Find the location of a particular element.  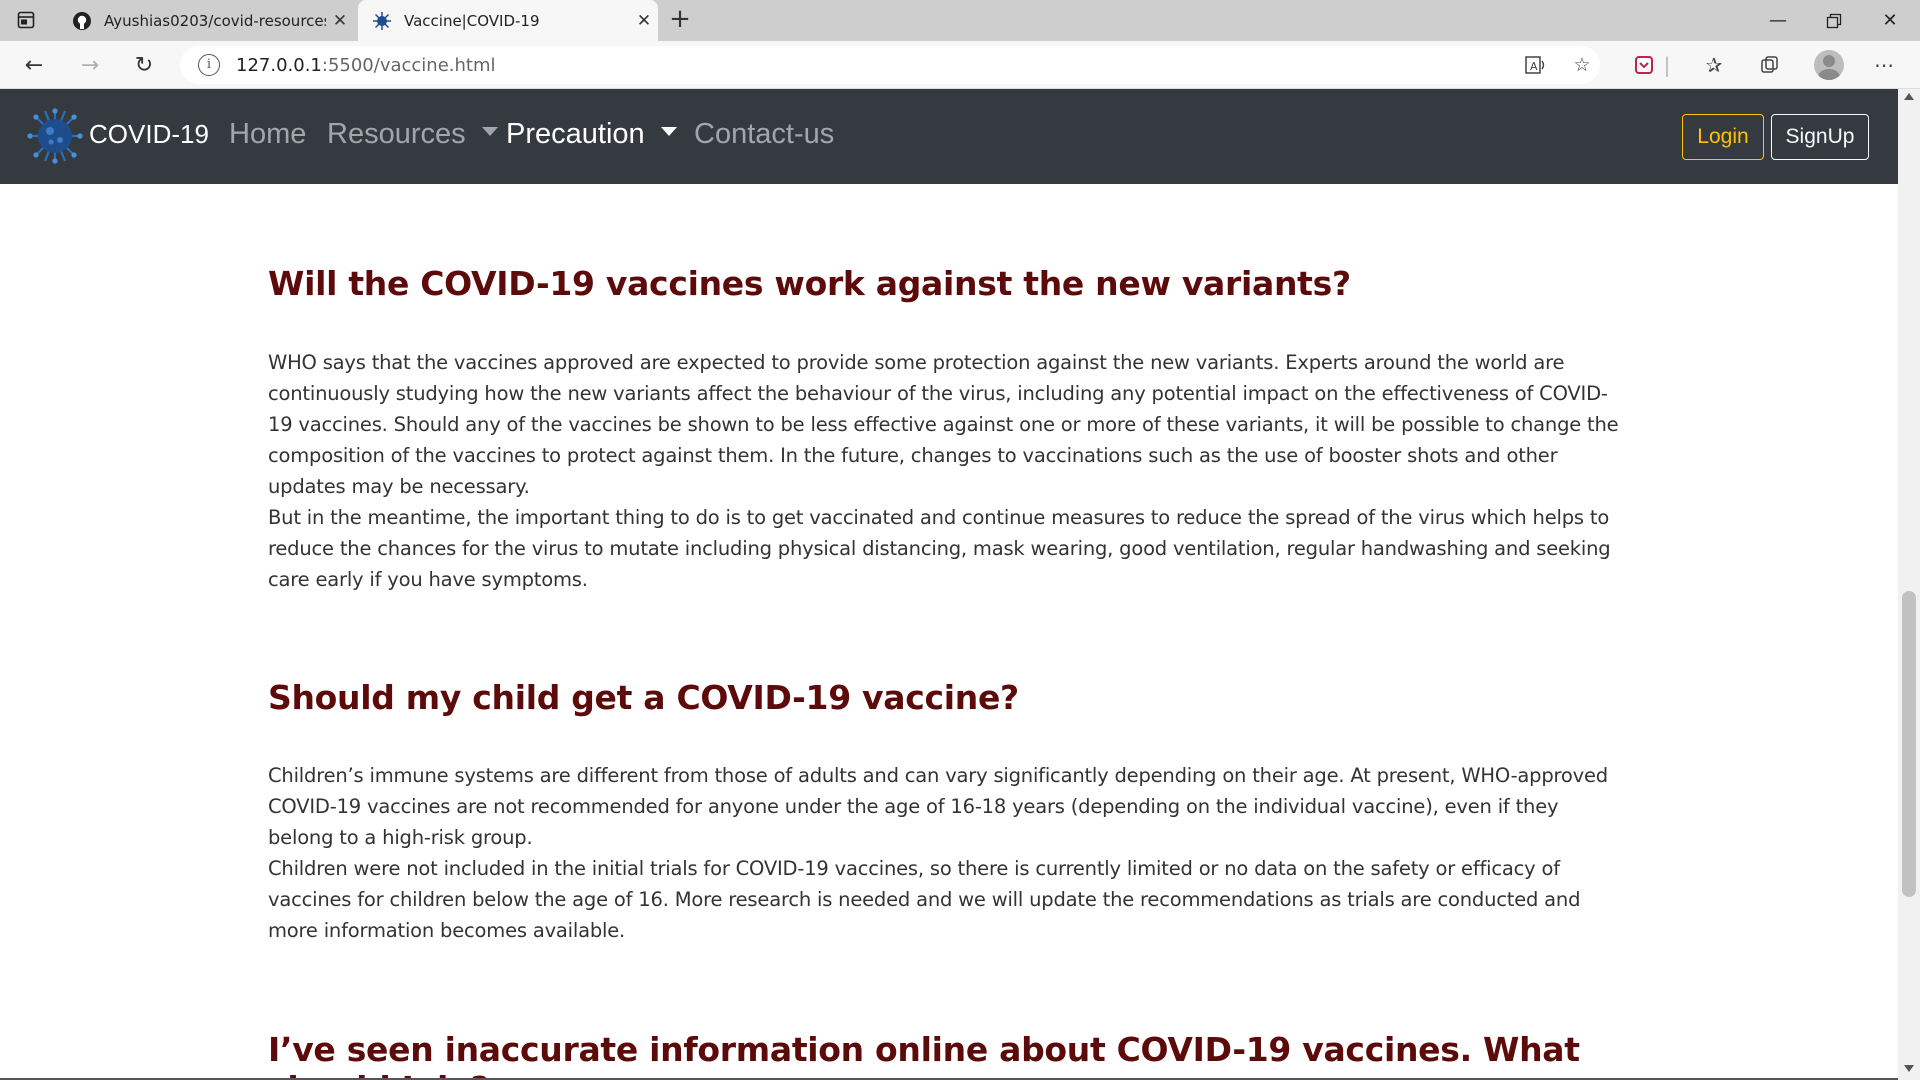

nav-contact: Contact-us is located at coordinates (764, 134).